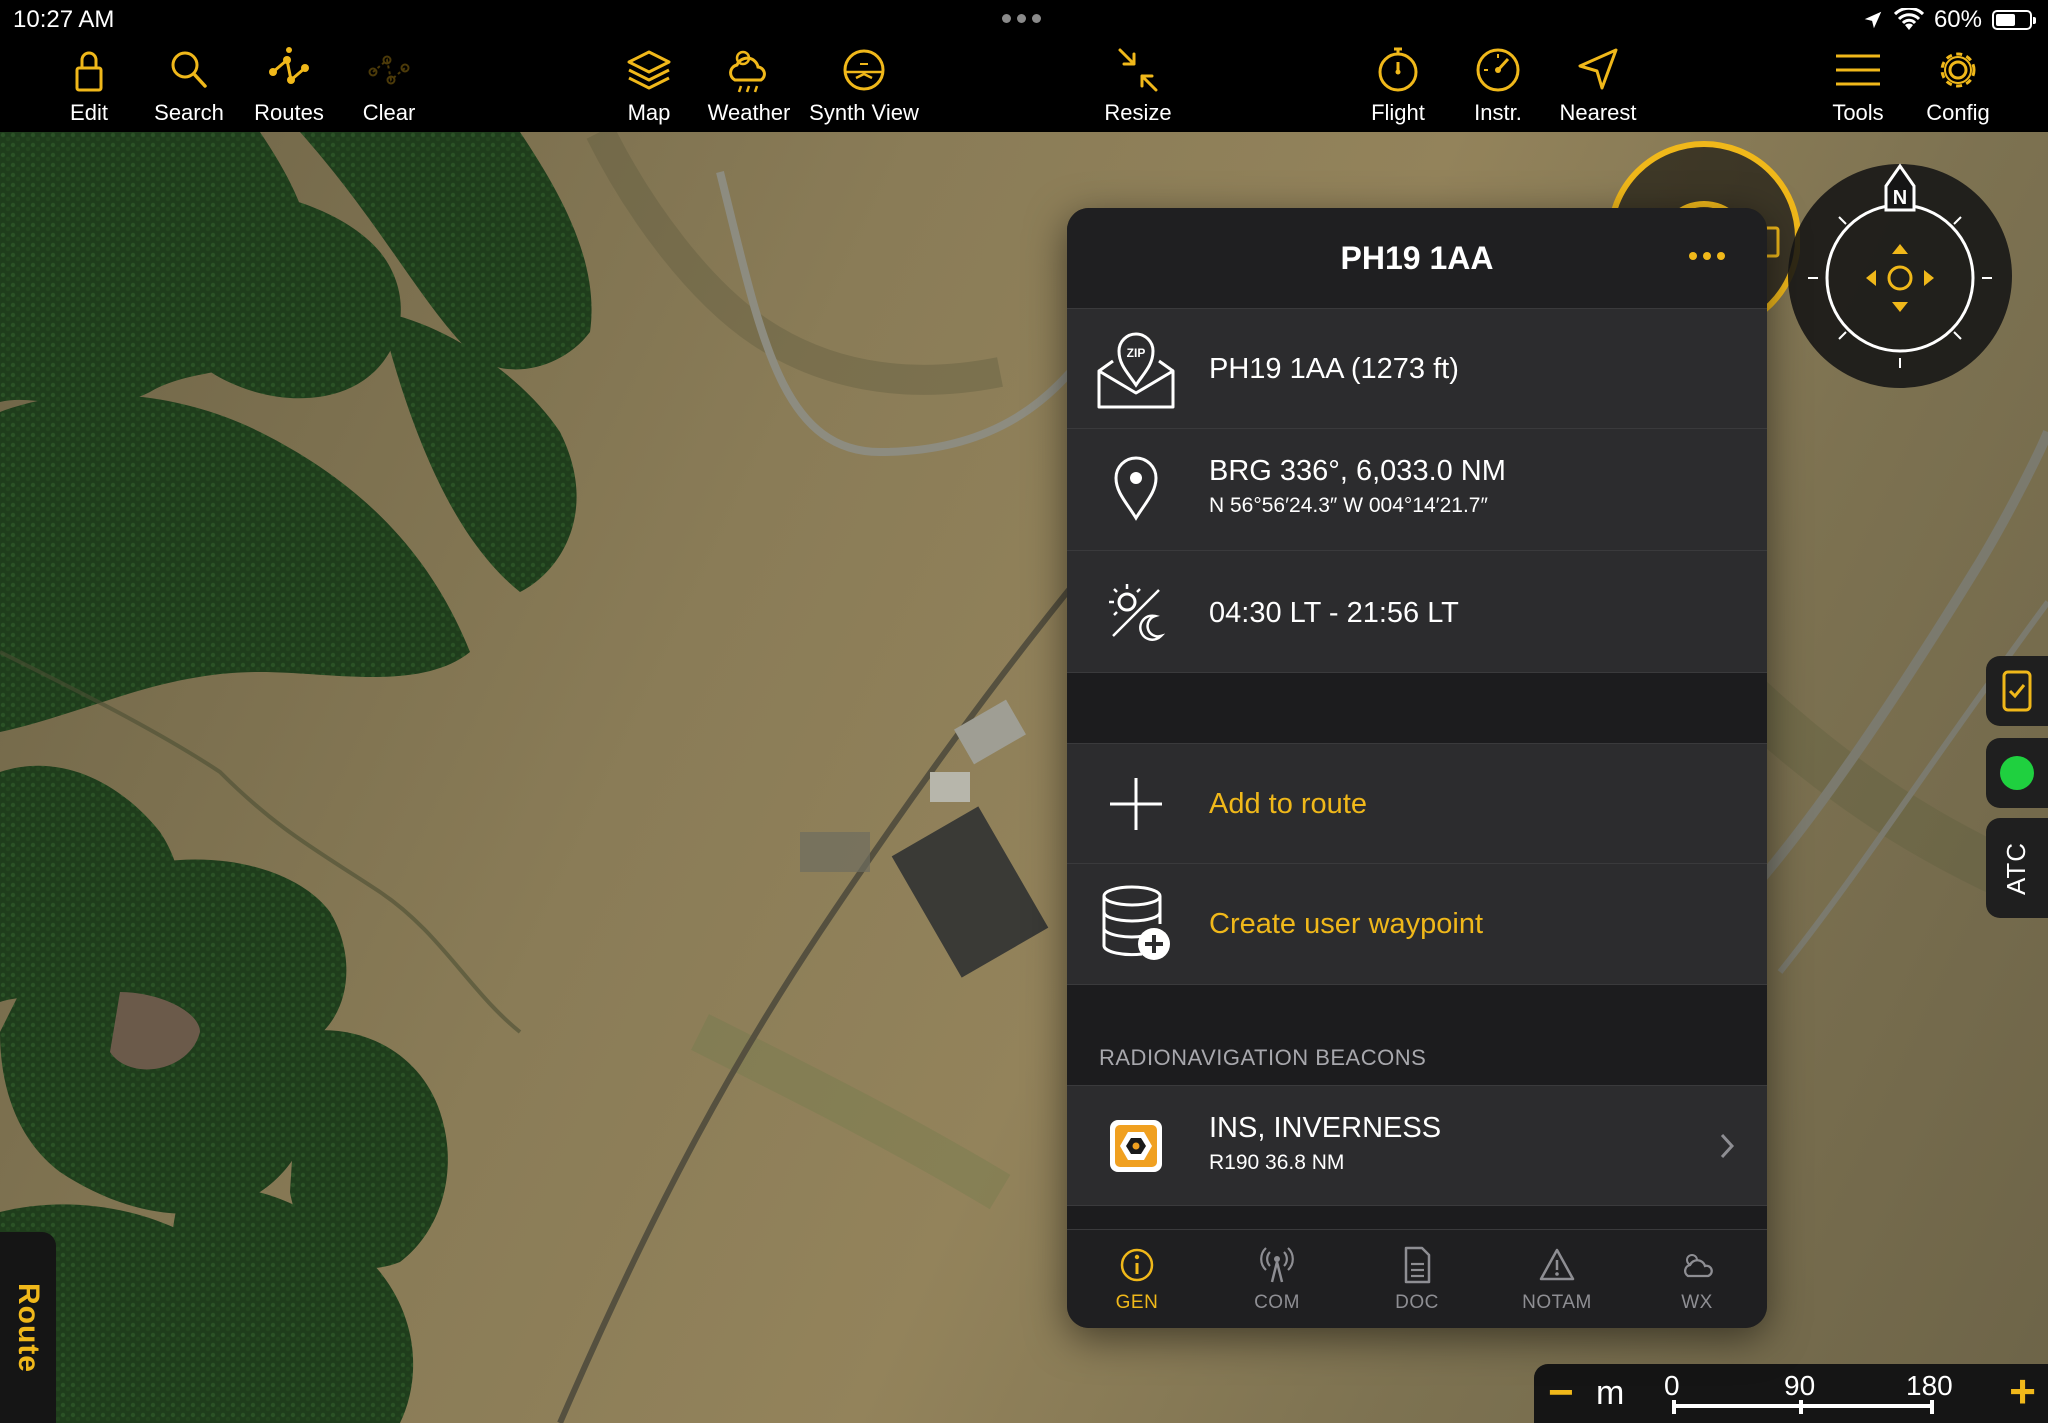  Describe the element at coordinates (289, 112) in the screenshot. I see `routes-label: Routes` at that location.